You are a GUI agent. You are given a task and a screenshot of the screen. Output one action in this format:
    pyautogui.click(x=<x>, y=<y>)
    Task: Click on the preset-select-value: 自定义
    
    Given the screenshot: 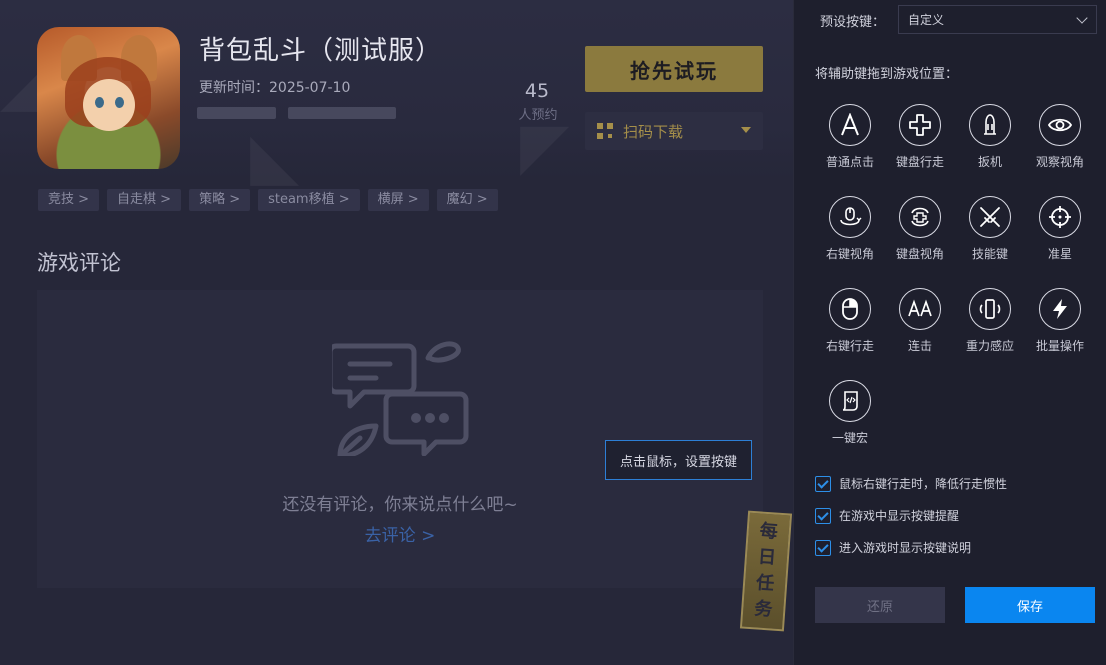 What is the action you would take?
    pyautogui.click(x=926, y=20)
    